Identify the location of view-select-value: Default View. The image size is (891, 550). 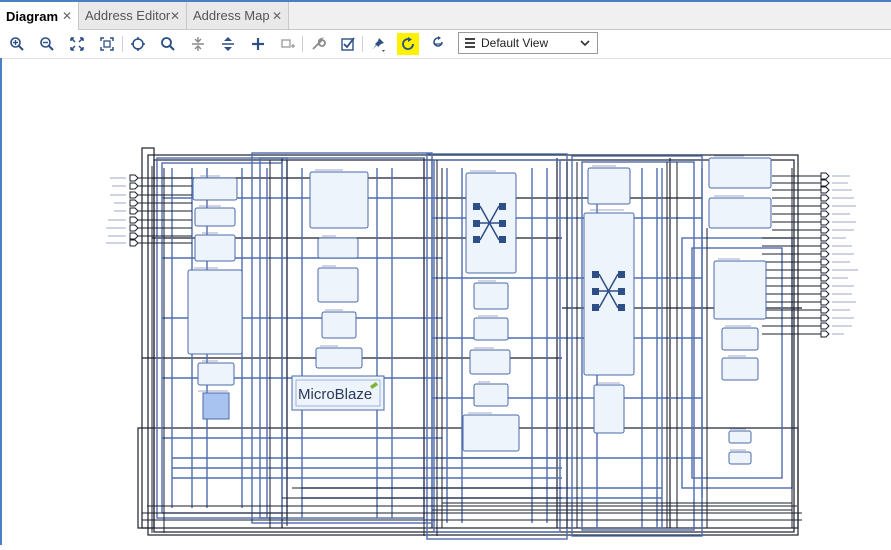
(515, 43).